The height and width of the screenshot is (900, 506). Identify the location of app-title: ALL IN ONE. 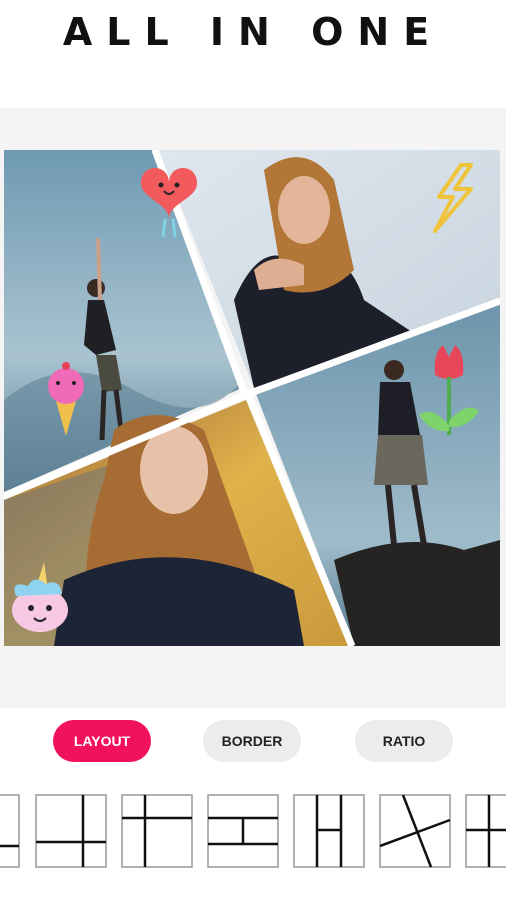
(253, 32).